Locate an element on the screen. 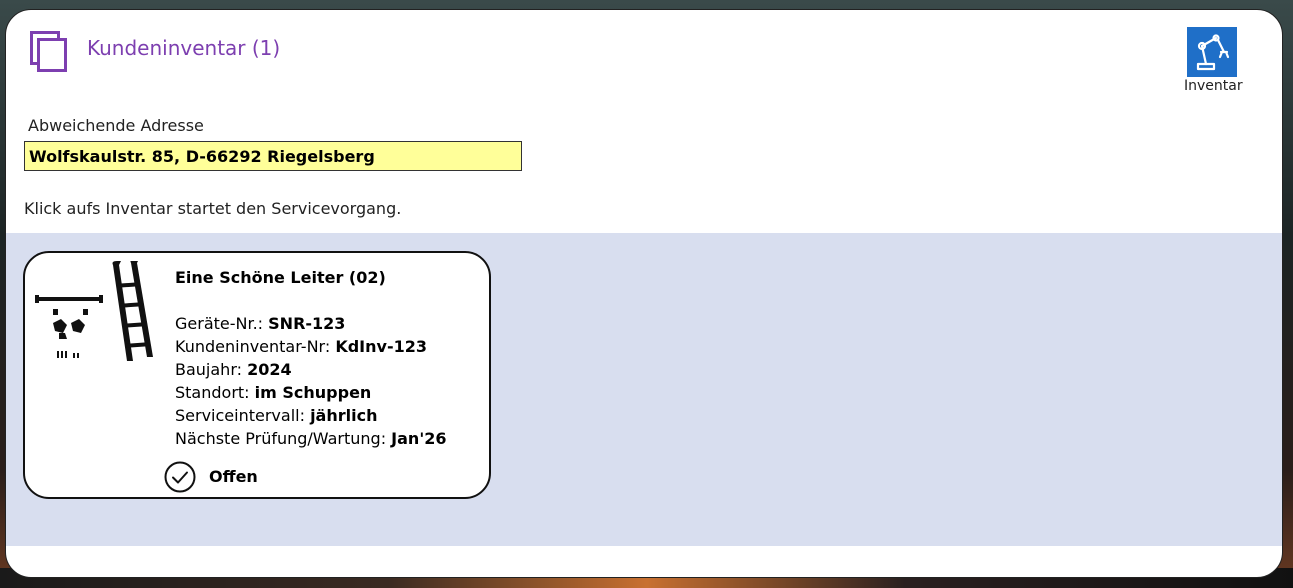  address-label: Abweichende Adresse is located at coordinates (116, 125).